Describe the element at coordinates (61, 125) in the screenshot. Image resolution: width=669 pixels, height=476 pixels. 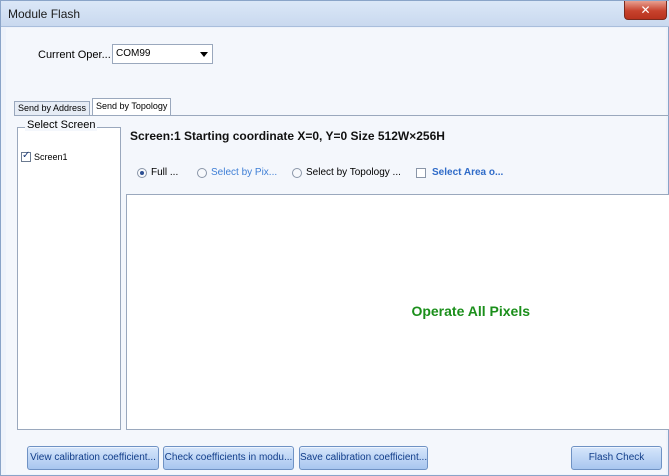
I see `select-screen-title: Select Screen` at that location.